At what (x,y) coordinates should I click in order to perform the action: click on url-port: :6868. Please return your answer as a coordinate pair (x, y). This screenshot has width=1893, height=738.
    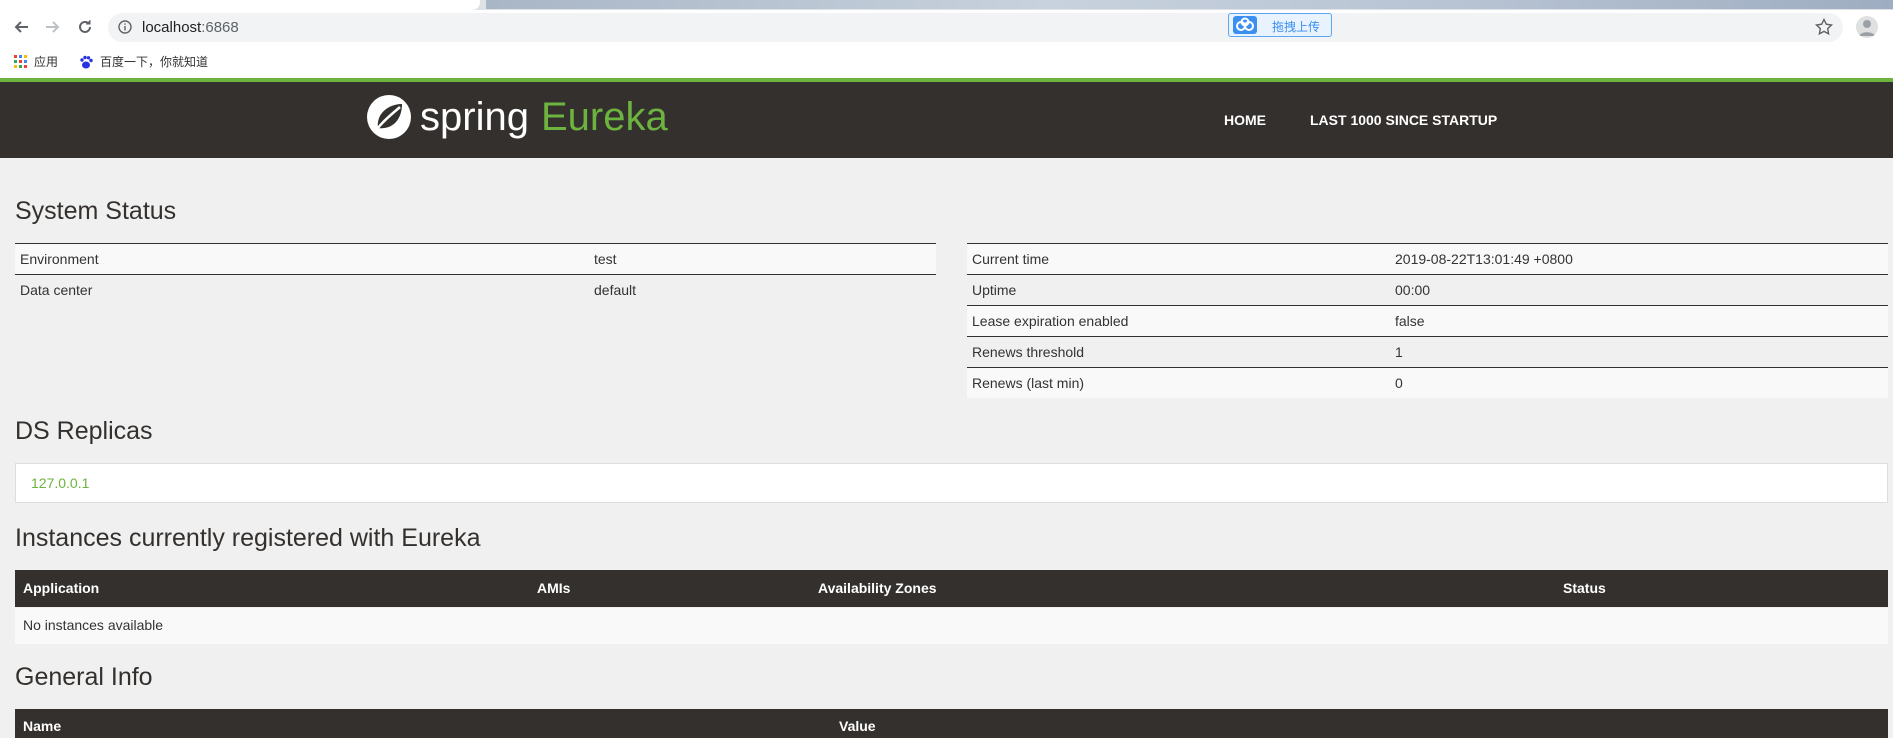
    Looking at the image, I should click on (220, 27).